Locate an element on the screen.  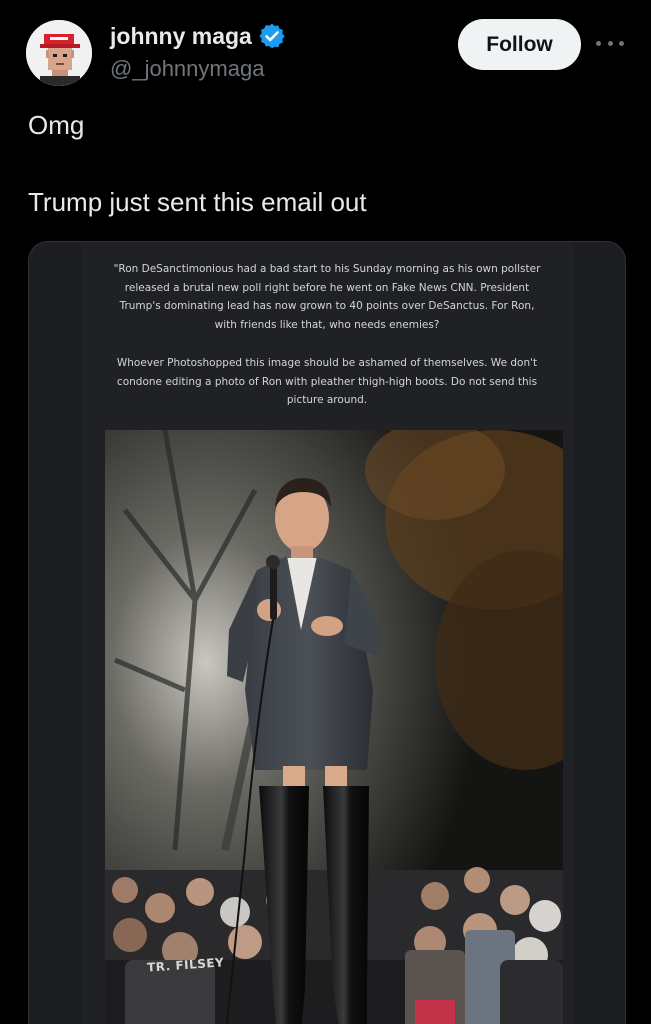
verified-badge-icon is located at coordinates (272, 36).